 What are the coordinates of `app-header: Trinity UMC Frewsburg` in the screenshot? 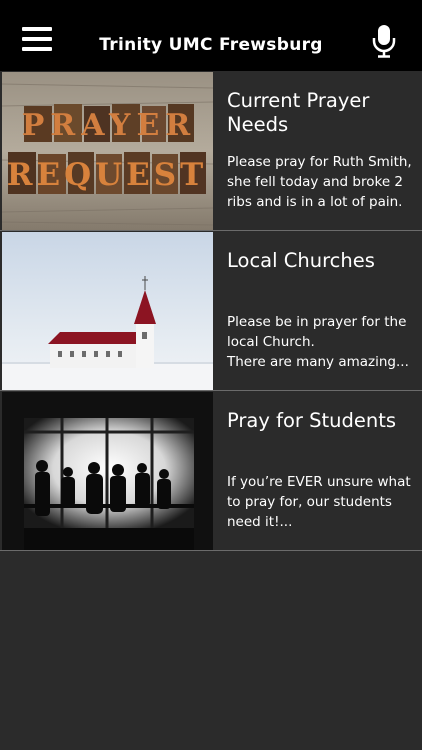 It's located at (211, 35).